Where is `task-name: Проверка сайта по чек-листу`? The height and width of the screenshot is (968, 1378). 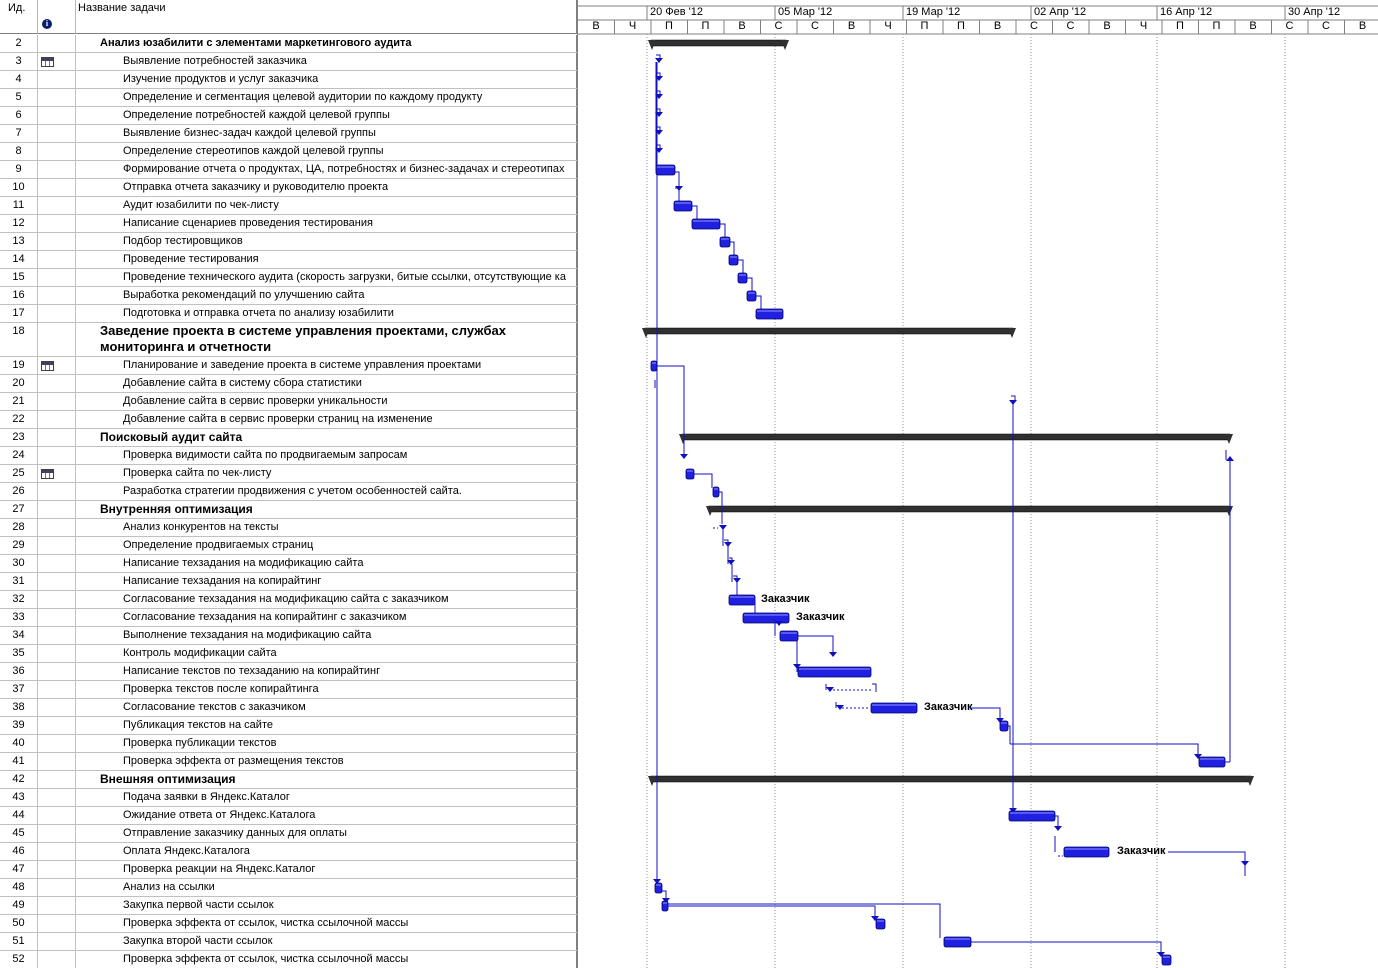 task-name: Проверка сайта по чек-листу is located at coordinates (326, 473).